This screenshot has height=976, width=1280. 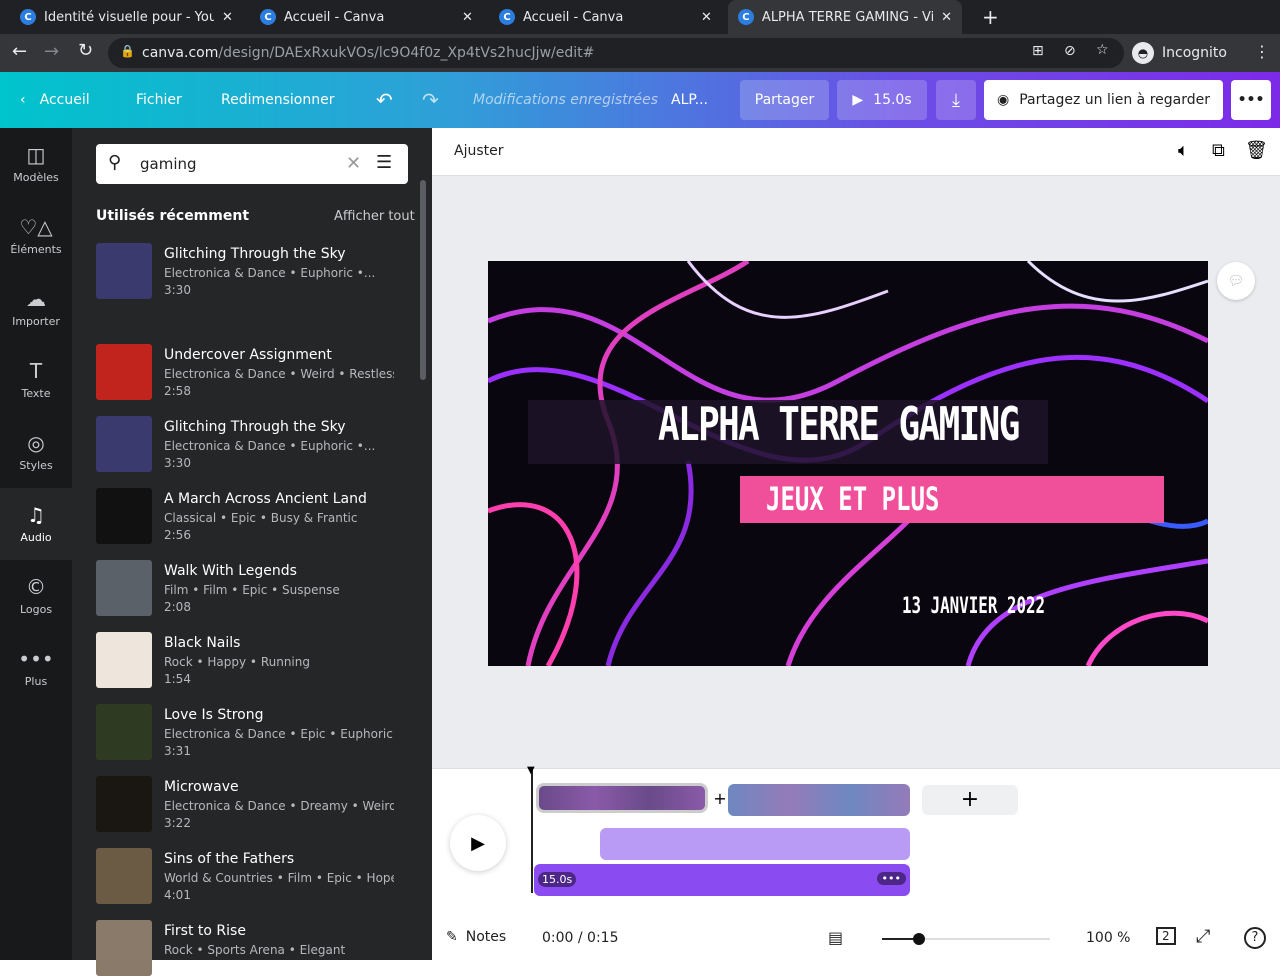 What do you see at coordinates (532, 831) in the screenshot?
I see `playhead` at bounding box center [532, 831].